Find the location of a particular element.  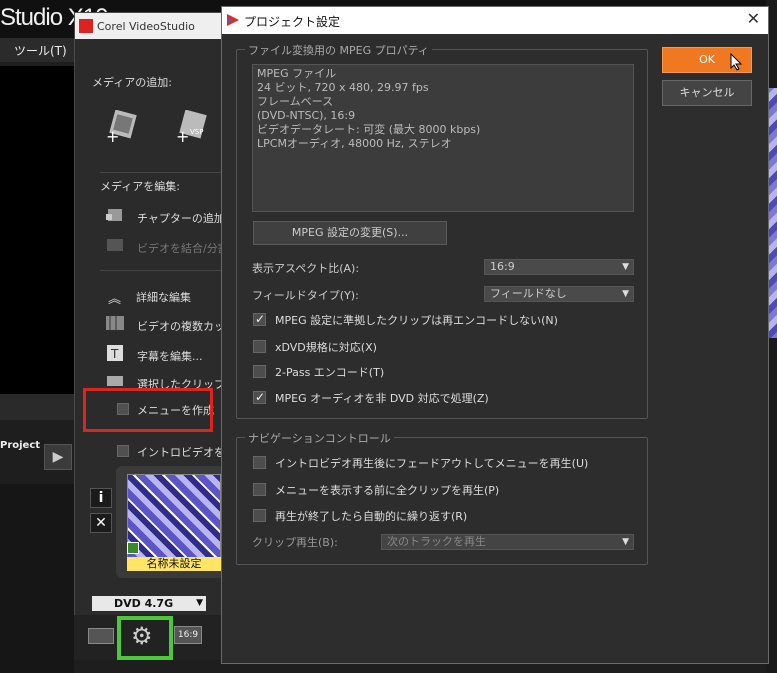

mpeg-audio-label: MPEG オーディオを非 DVD 対応で処理(Z) is located at coordinates (382, 398).